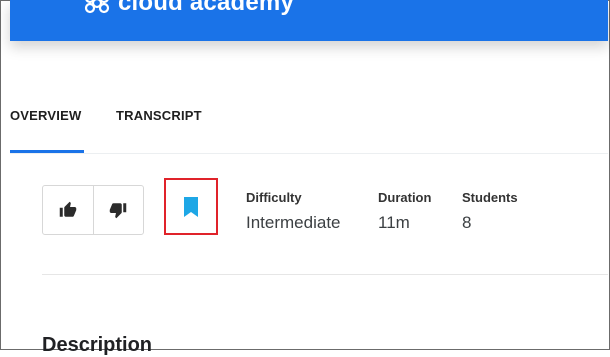 The height and width of the screenshot is (357, 610). Describe the element at coordinates (274, 197) in the screenshot. I see `stat-label: Difficulty` at that location.